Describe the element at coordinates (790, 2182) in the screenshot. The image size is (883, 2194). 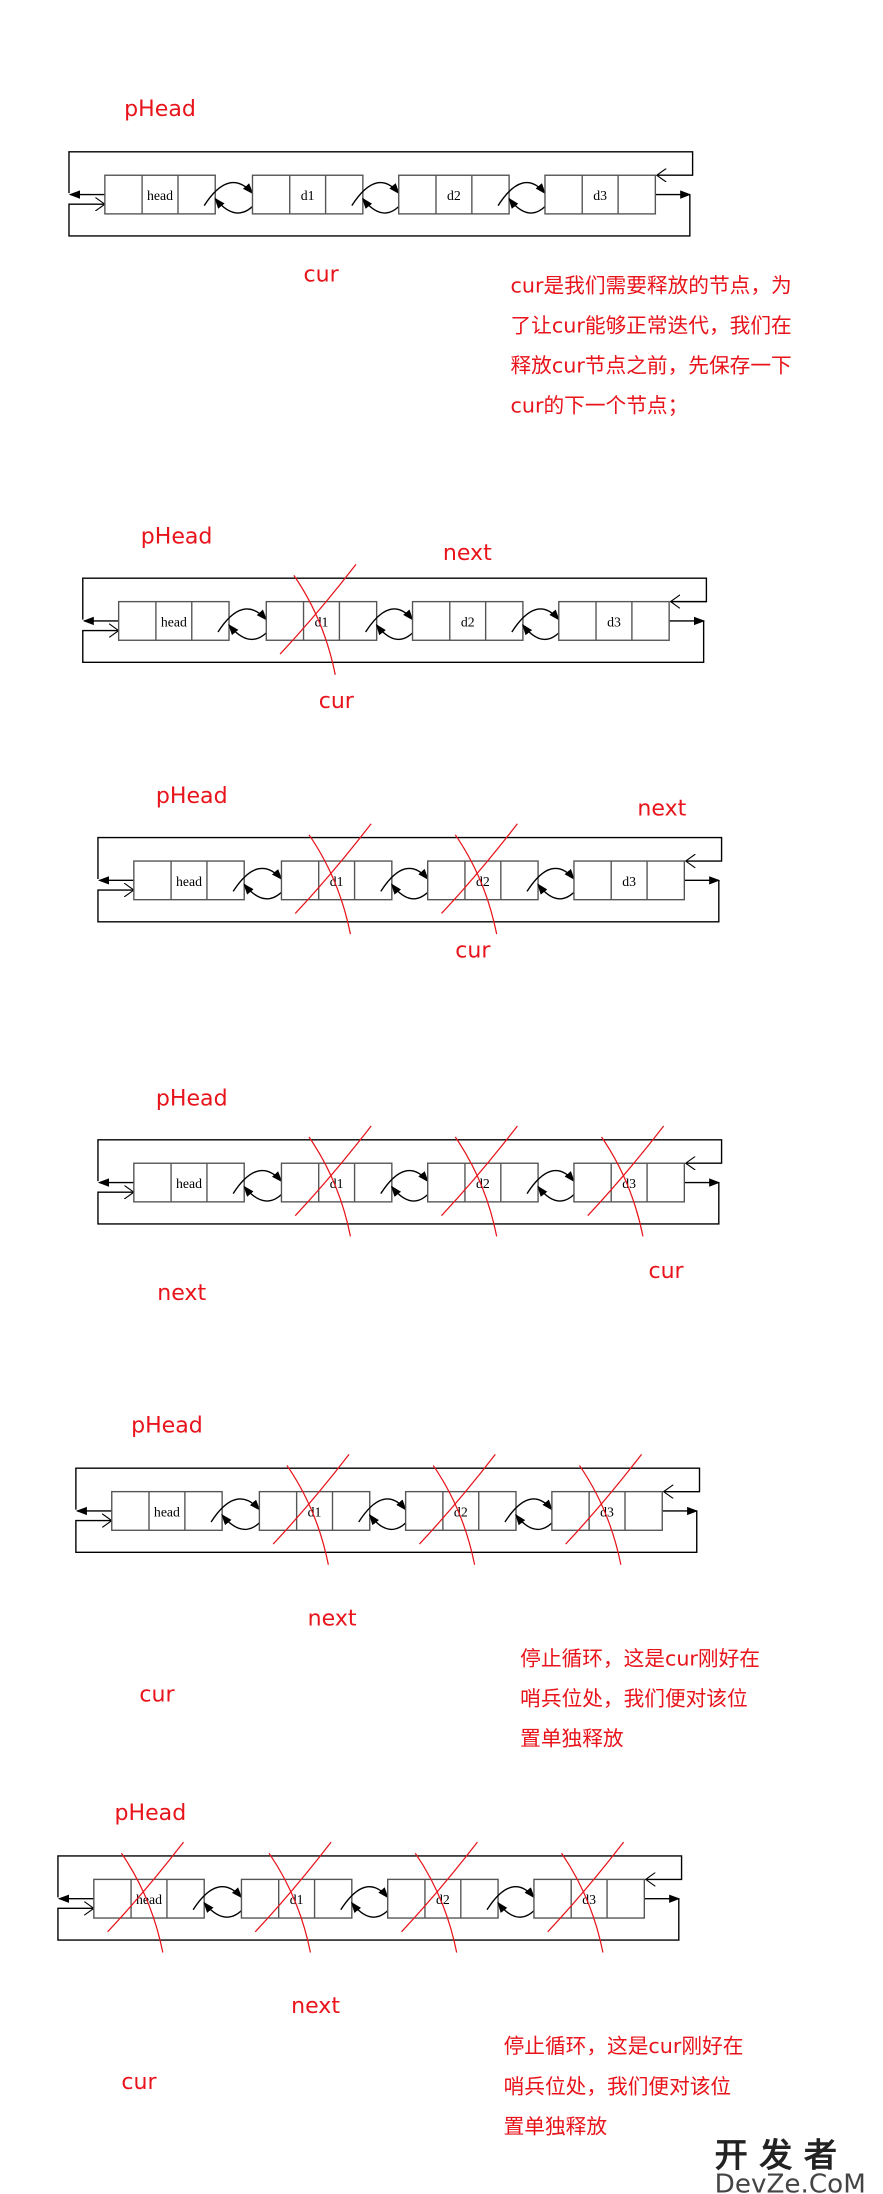
I see `watermark-line2: DevZe.CoM` at that location.